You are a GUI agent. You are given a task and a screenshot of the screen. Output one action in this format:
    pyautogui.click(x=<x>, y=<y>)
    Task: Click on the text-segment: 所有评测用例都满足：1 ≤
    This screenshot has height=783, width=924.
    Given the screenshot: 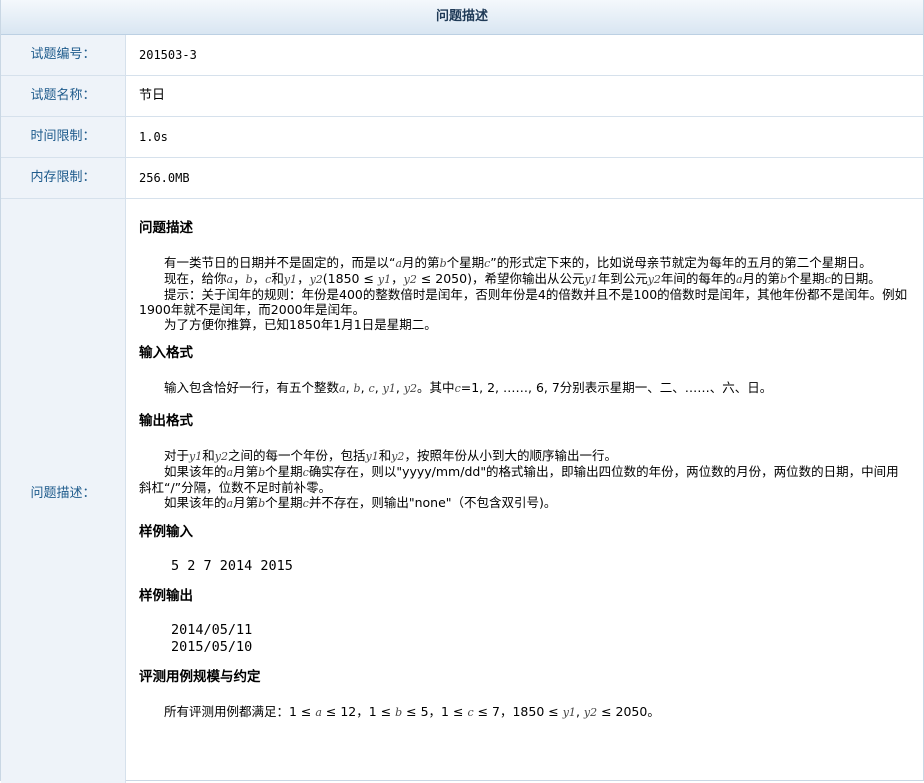 What is the action you would take?
    pyautogui.click(x=240, y=711)
    